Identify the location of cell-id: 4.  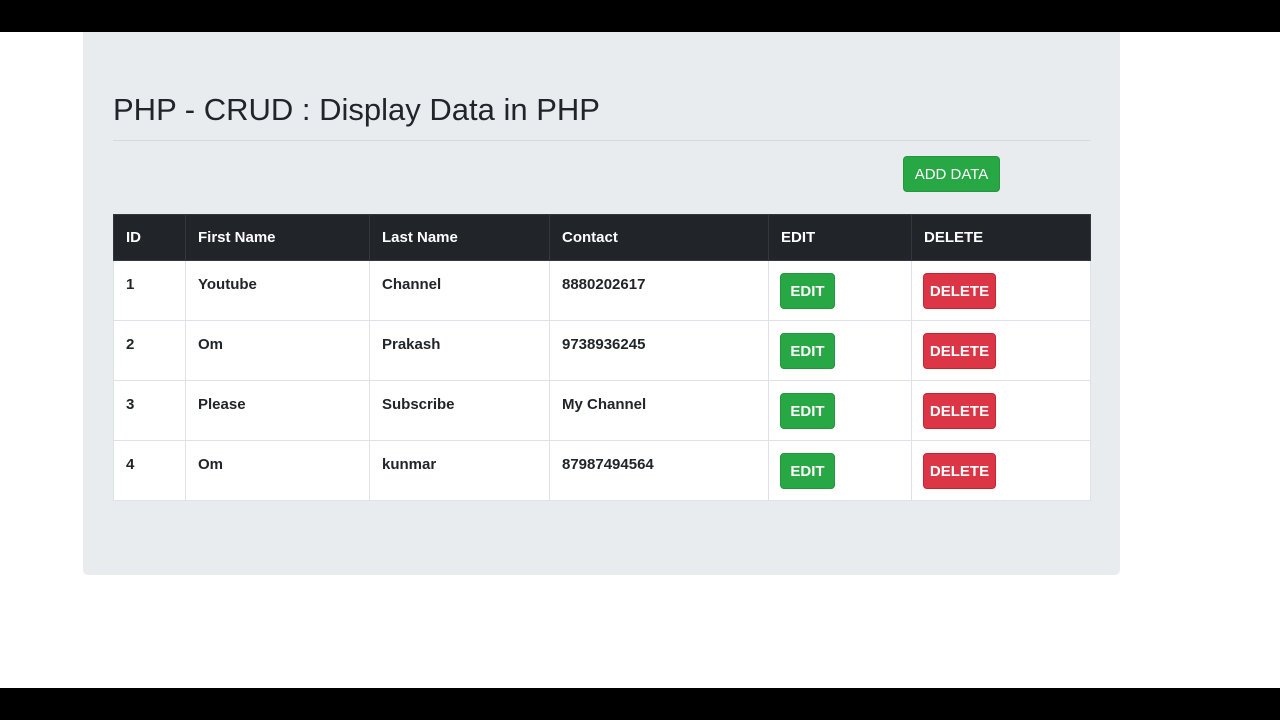
(149, 470).